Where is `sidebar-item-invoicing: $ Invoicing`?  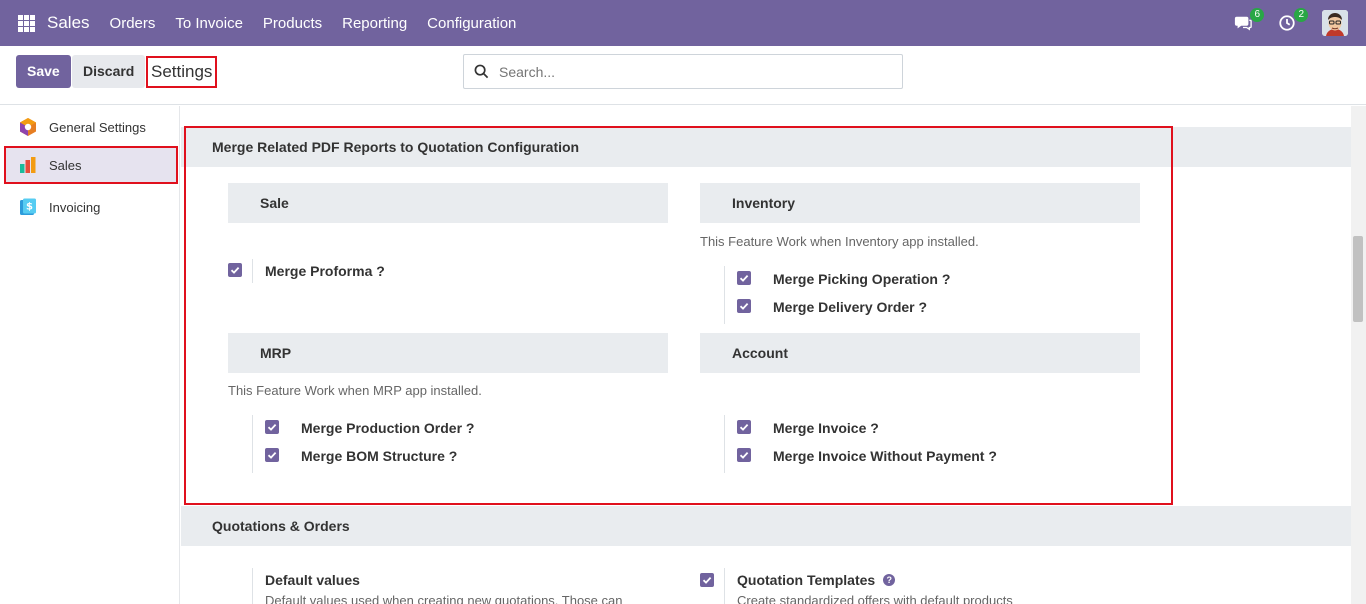 sidebar-item-invoicing: $ Invoicing is located at coordinates (91, 207).